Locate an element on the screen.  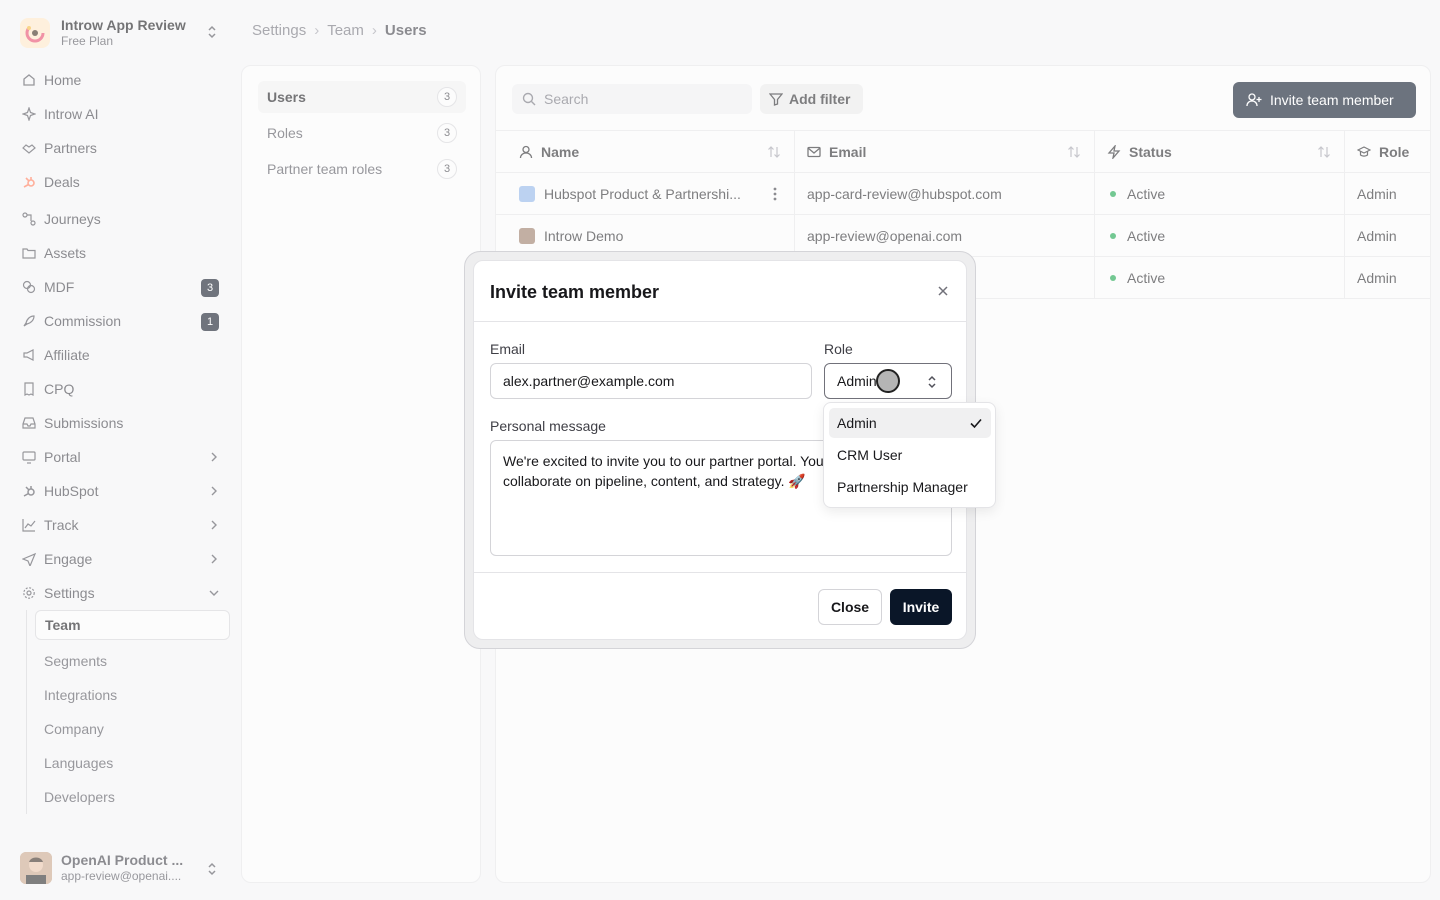
modal-title: Invite team member is located at coordinates (575, 292).